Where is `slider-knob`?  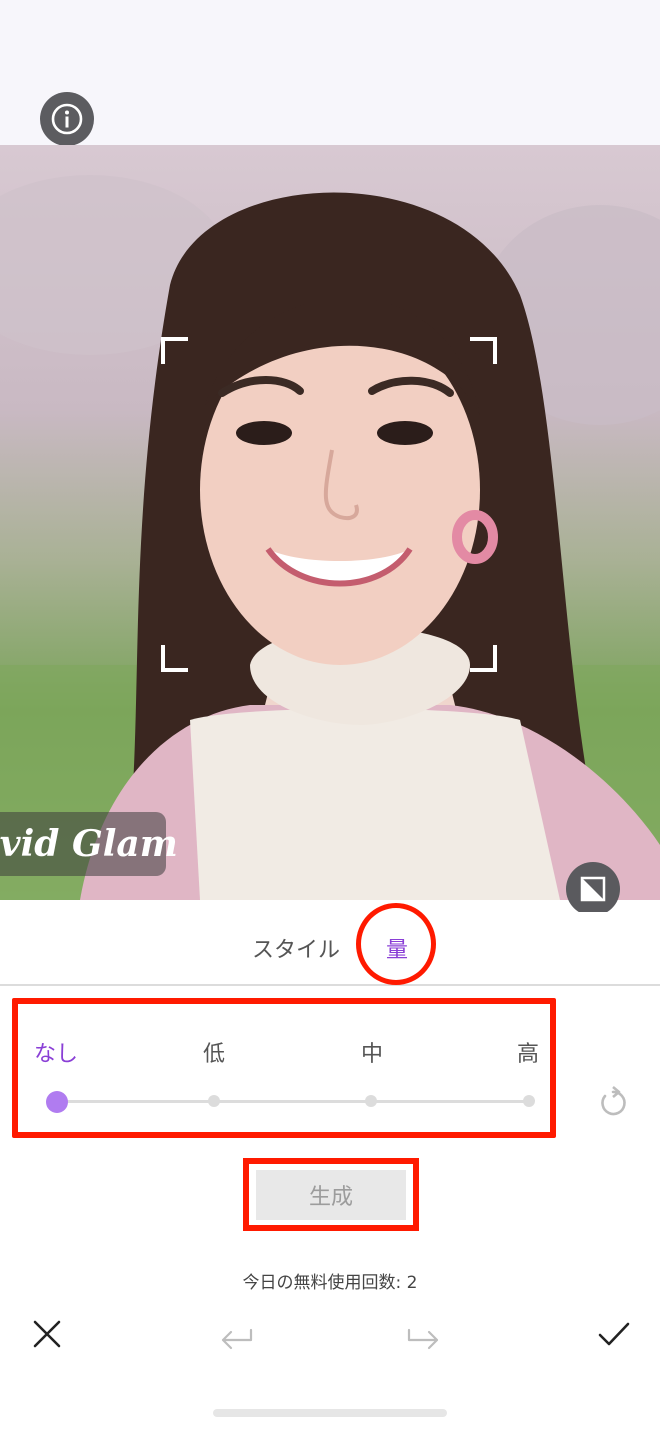
slider-knob is located at coordinates (57, 1102).